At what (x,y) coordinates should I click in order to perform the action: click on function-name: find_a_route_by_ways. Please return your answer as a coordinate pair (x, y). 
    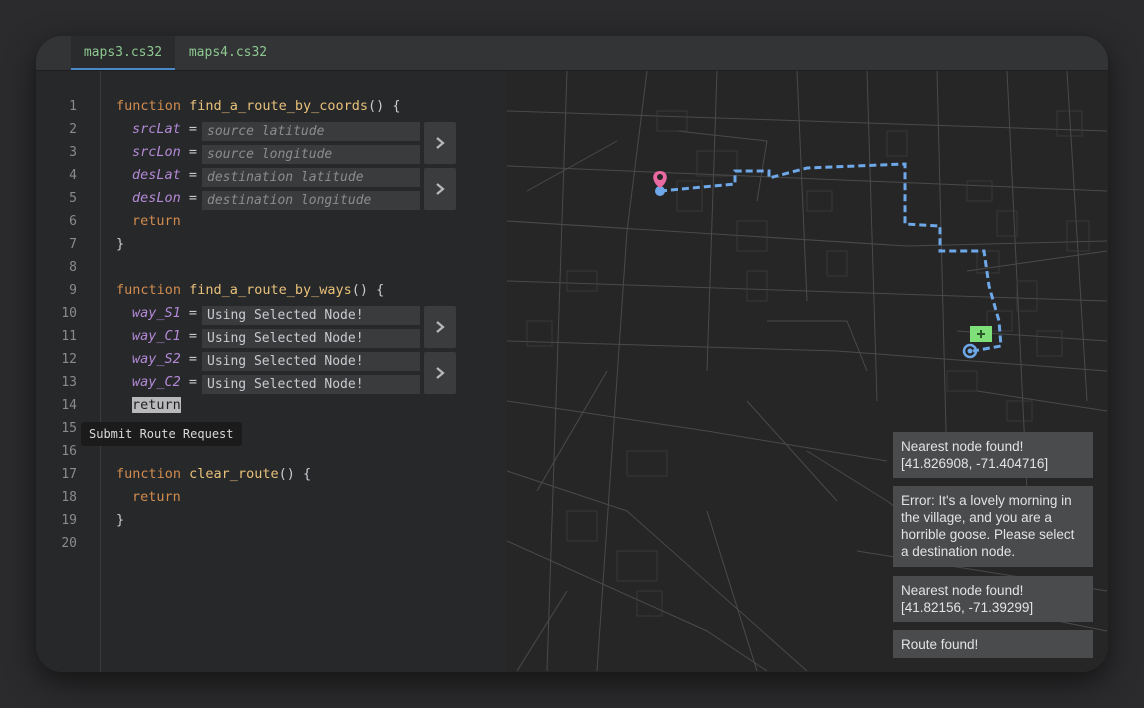
    Looking at the image, I should click on (270, 290).